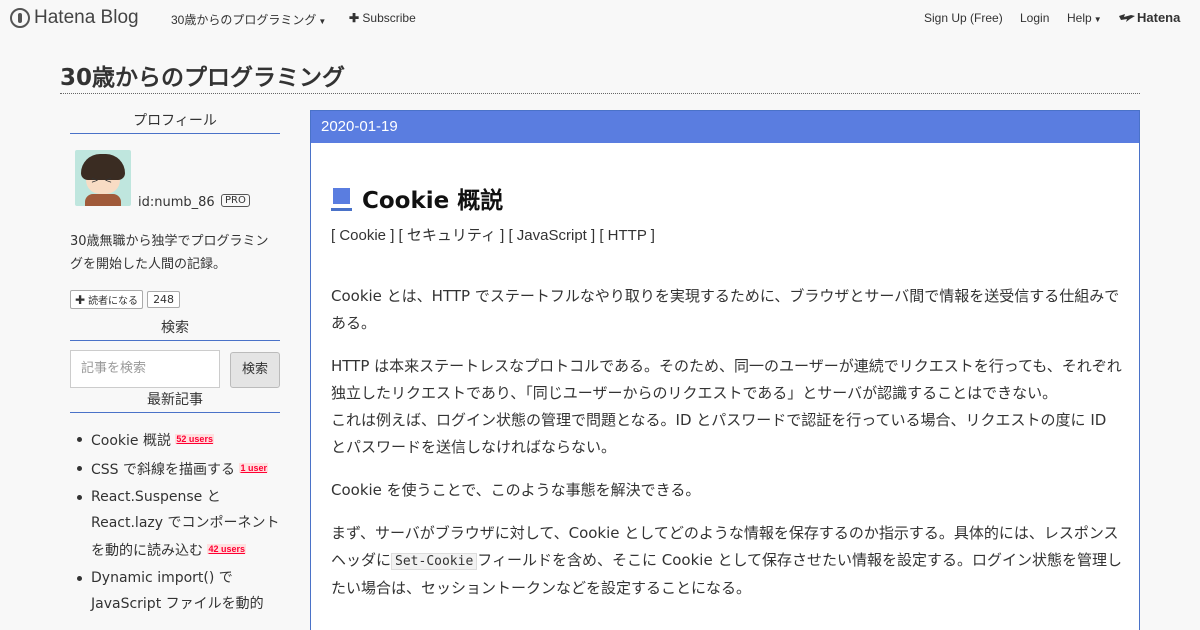 This screenshot has height=630, width=1200. What do you see at coordinates (963, 18) in the screenshot?
I see `signup-link: Sign Up (Free)` at bounding box center [963, 18].